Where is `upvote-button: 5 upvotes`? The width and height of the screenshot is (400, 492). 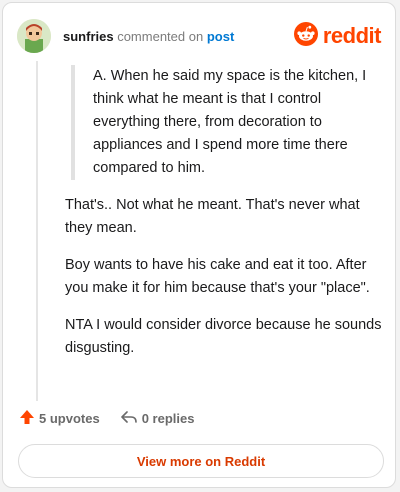 upvote-button: 5 upvotes is located at coordinates (59, 418).